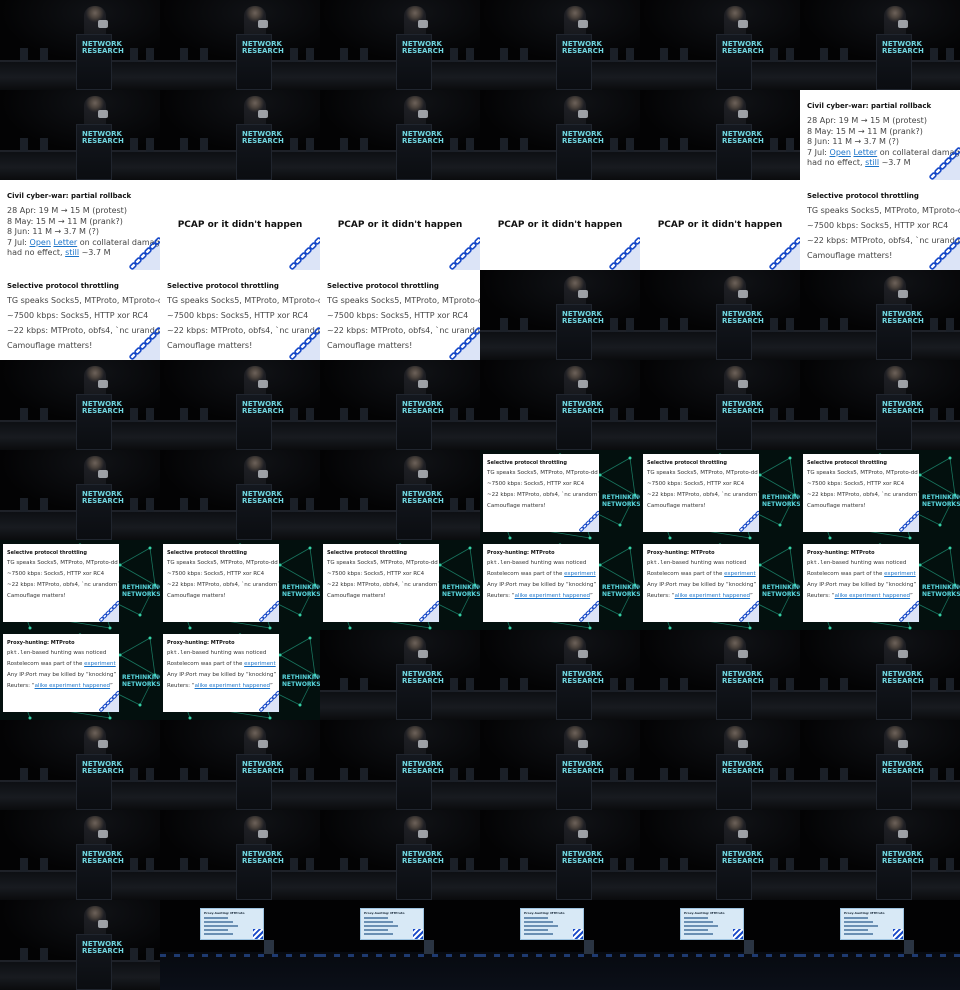  Describe the element at coordinates (865, 131) in the screenshot. I see `slide-line: 8 May: 15 M → 11 M (prank?)` at that location.